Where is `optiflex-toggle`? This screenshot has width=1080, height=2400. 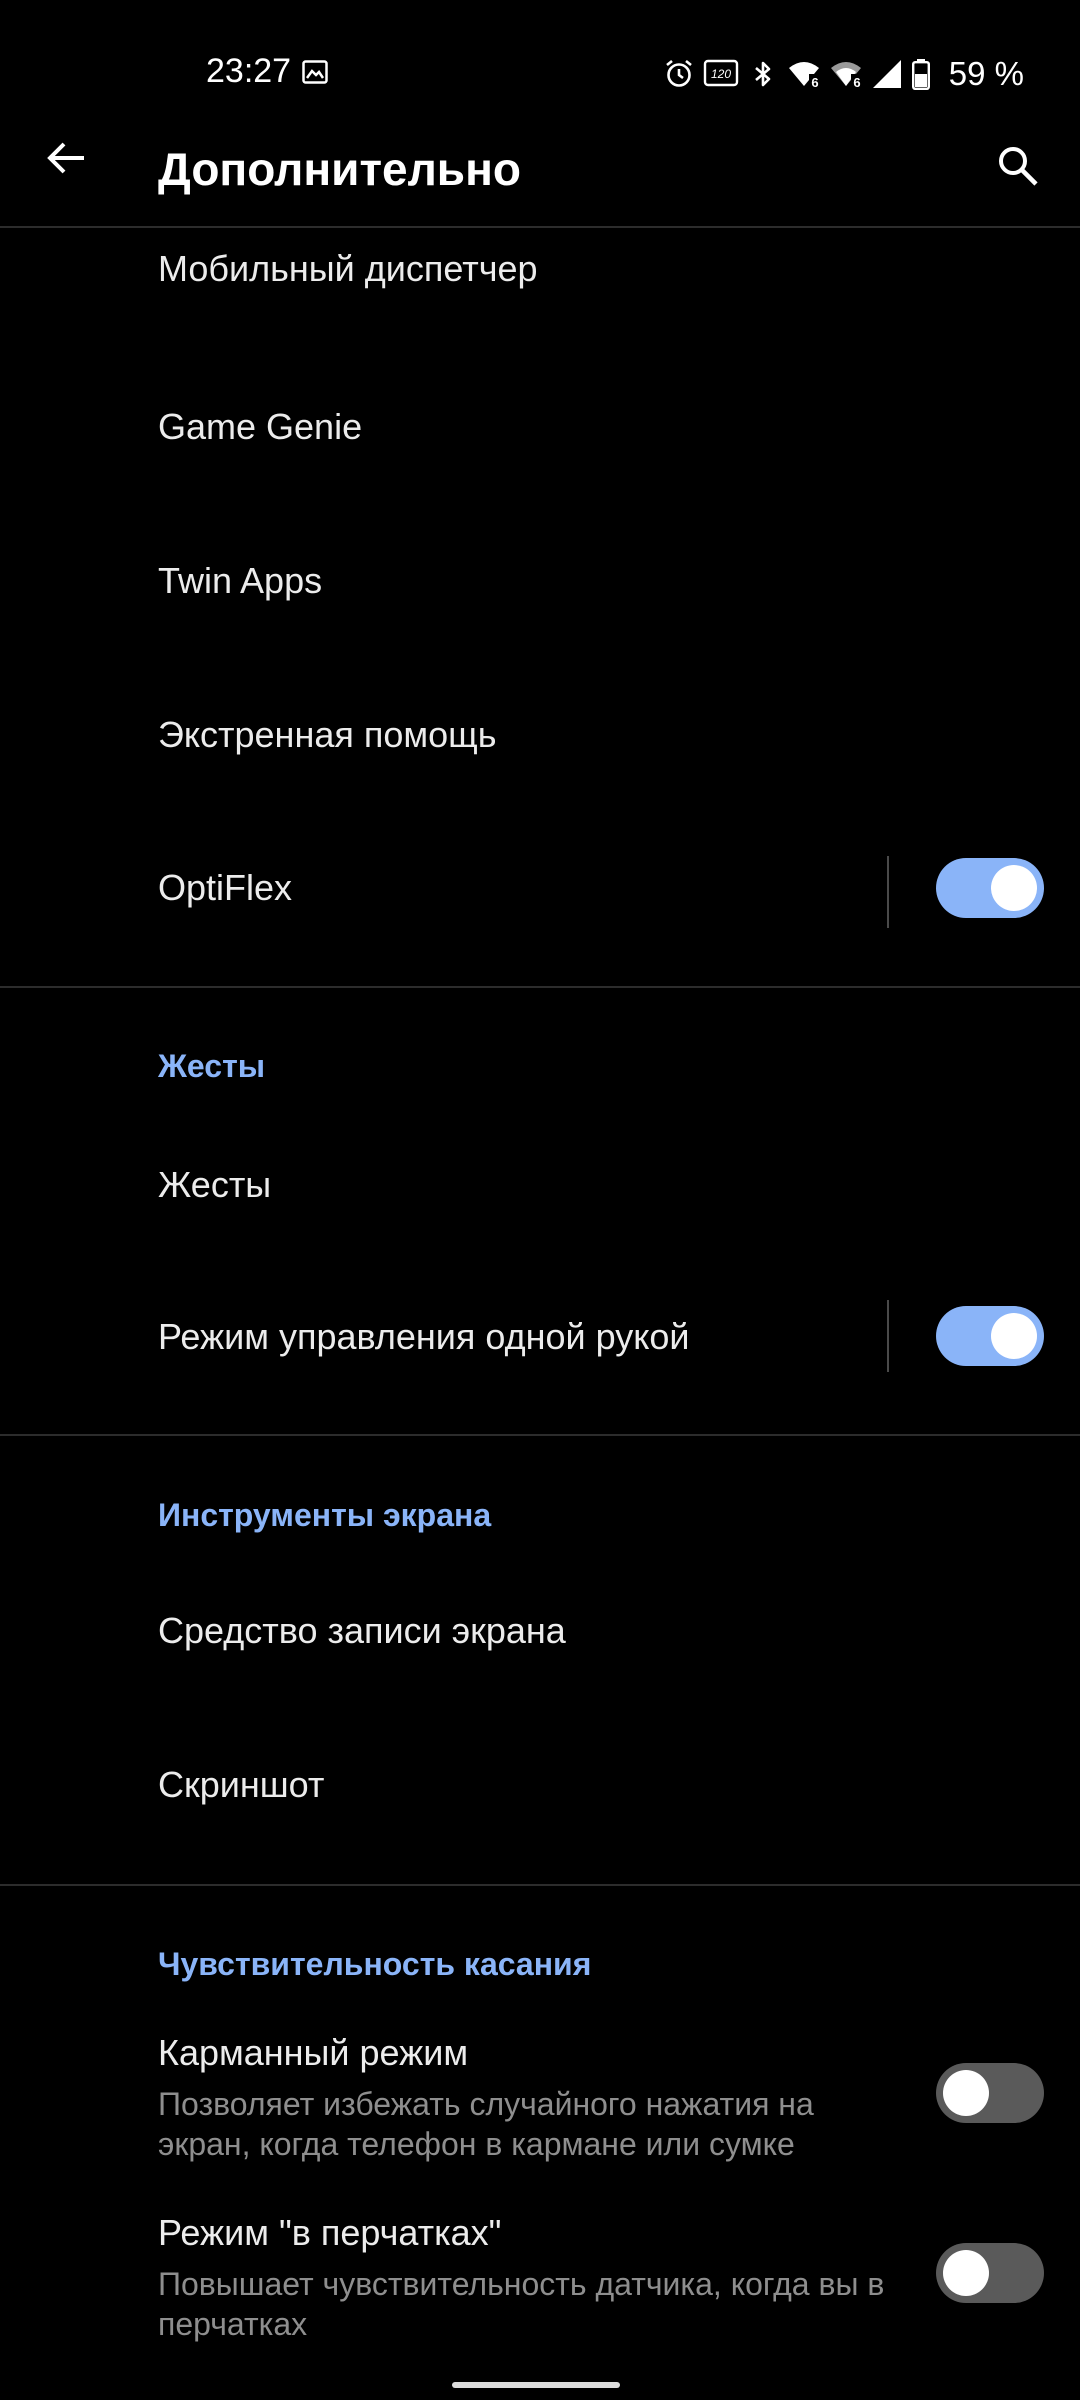
optiflex-toggle is located at coordinates (990, 888).